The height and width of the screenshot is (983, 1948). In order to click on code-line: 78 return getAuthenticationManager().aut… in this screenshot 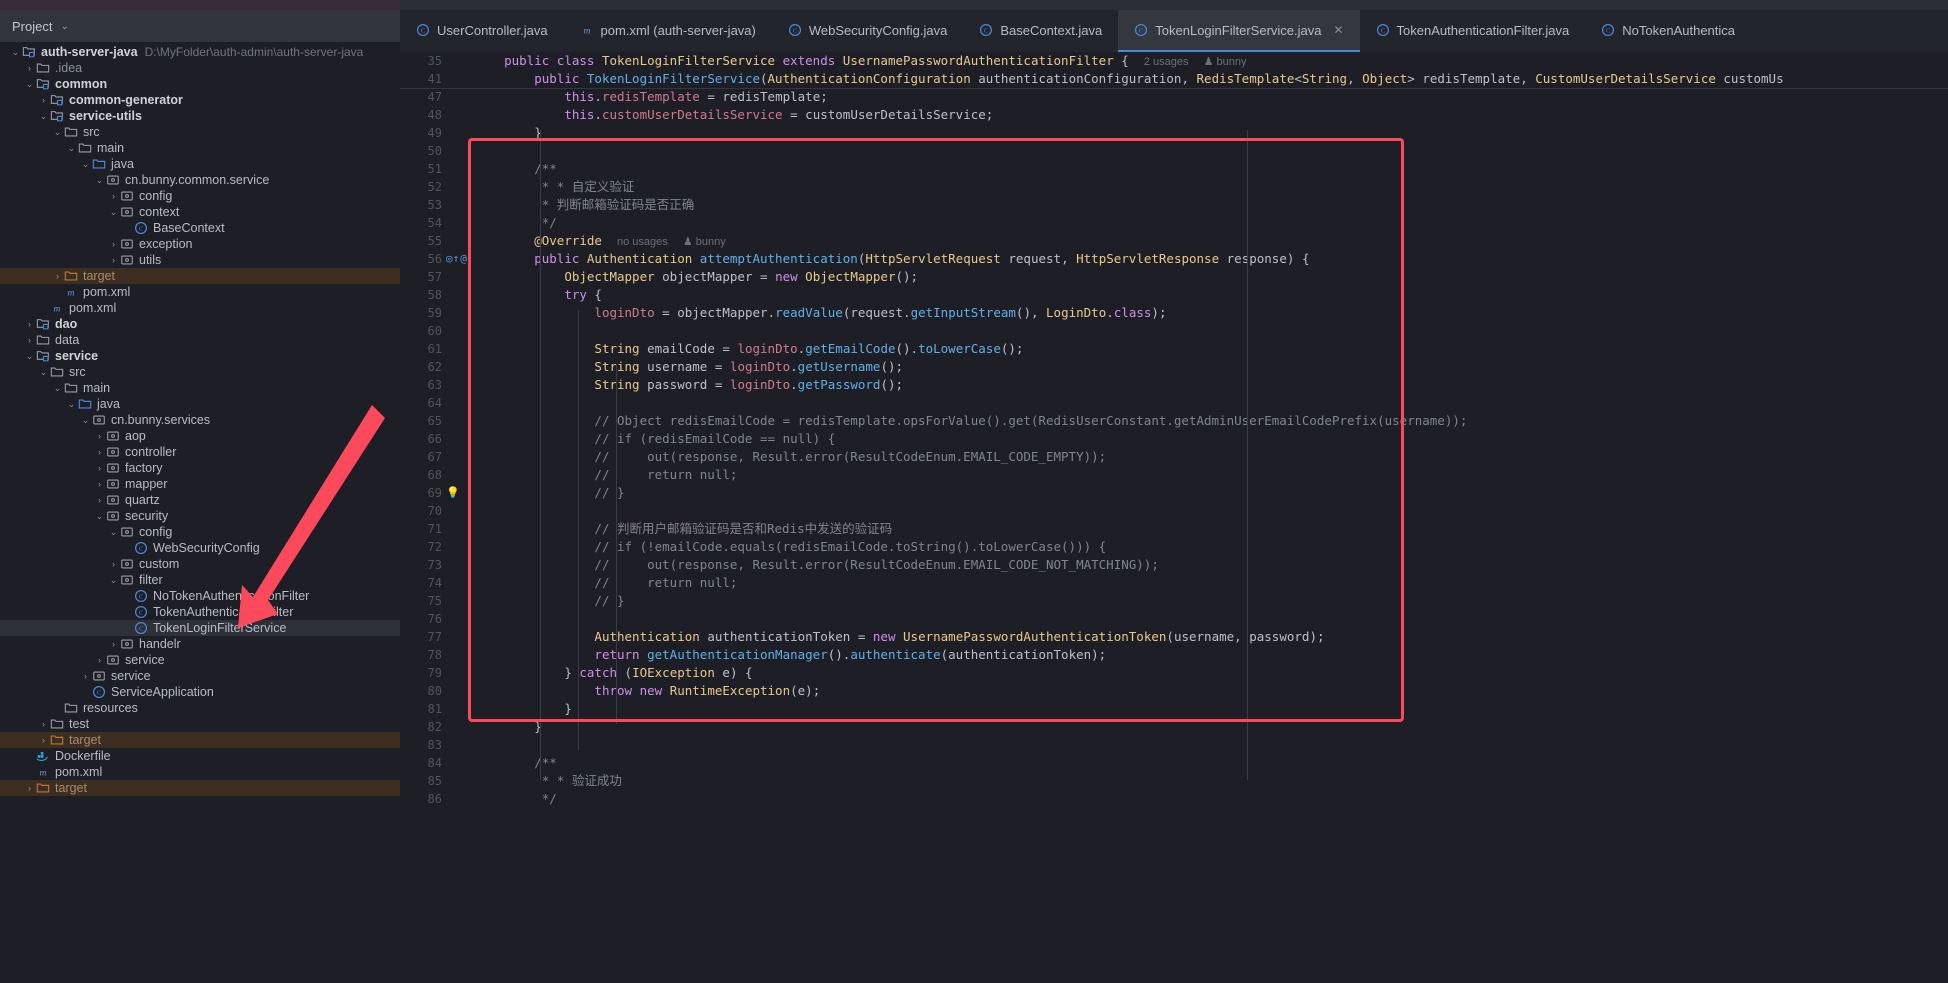, I will do `click(1174, 655)`.